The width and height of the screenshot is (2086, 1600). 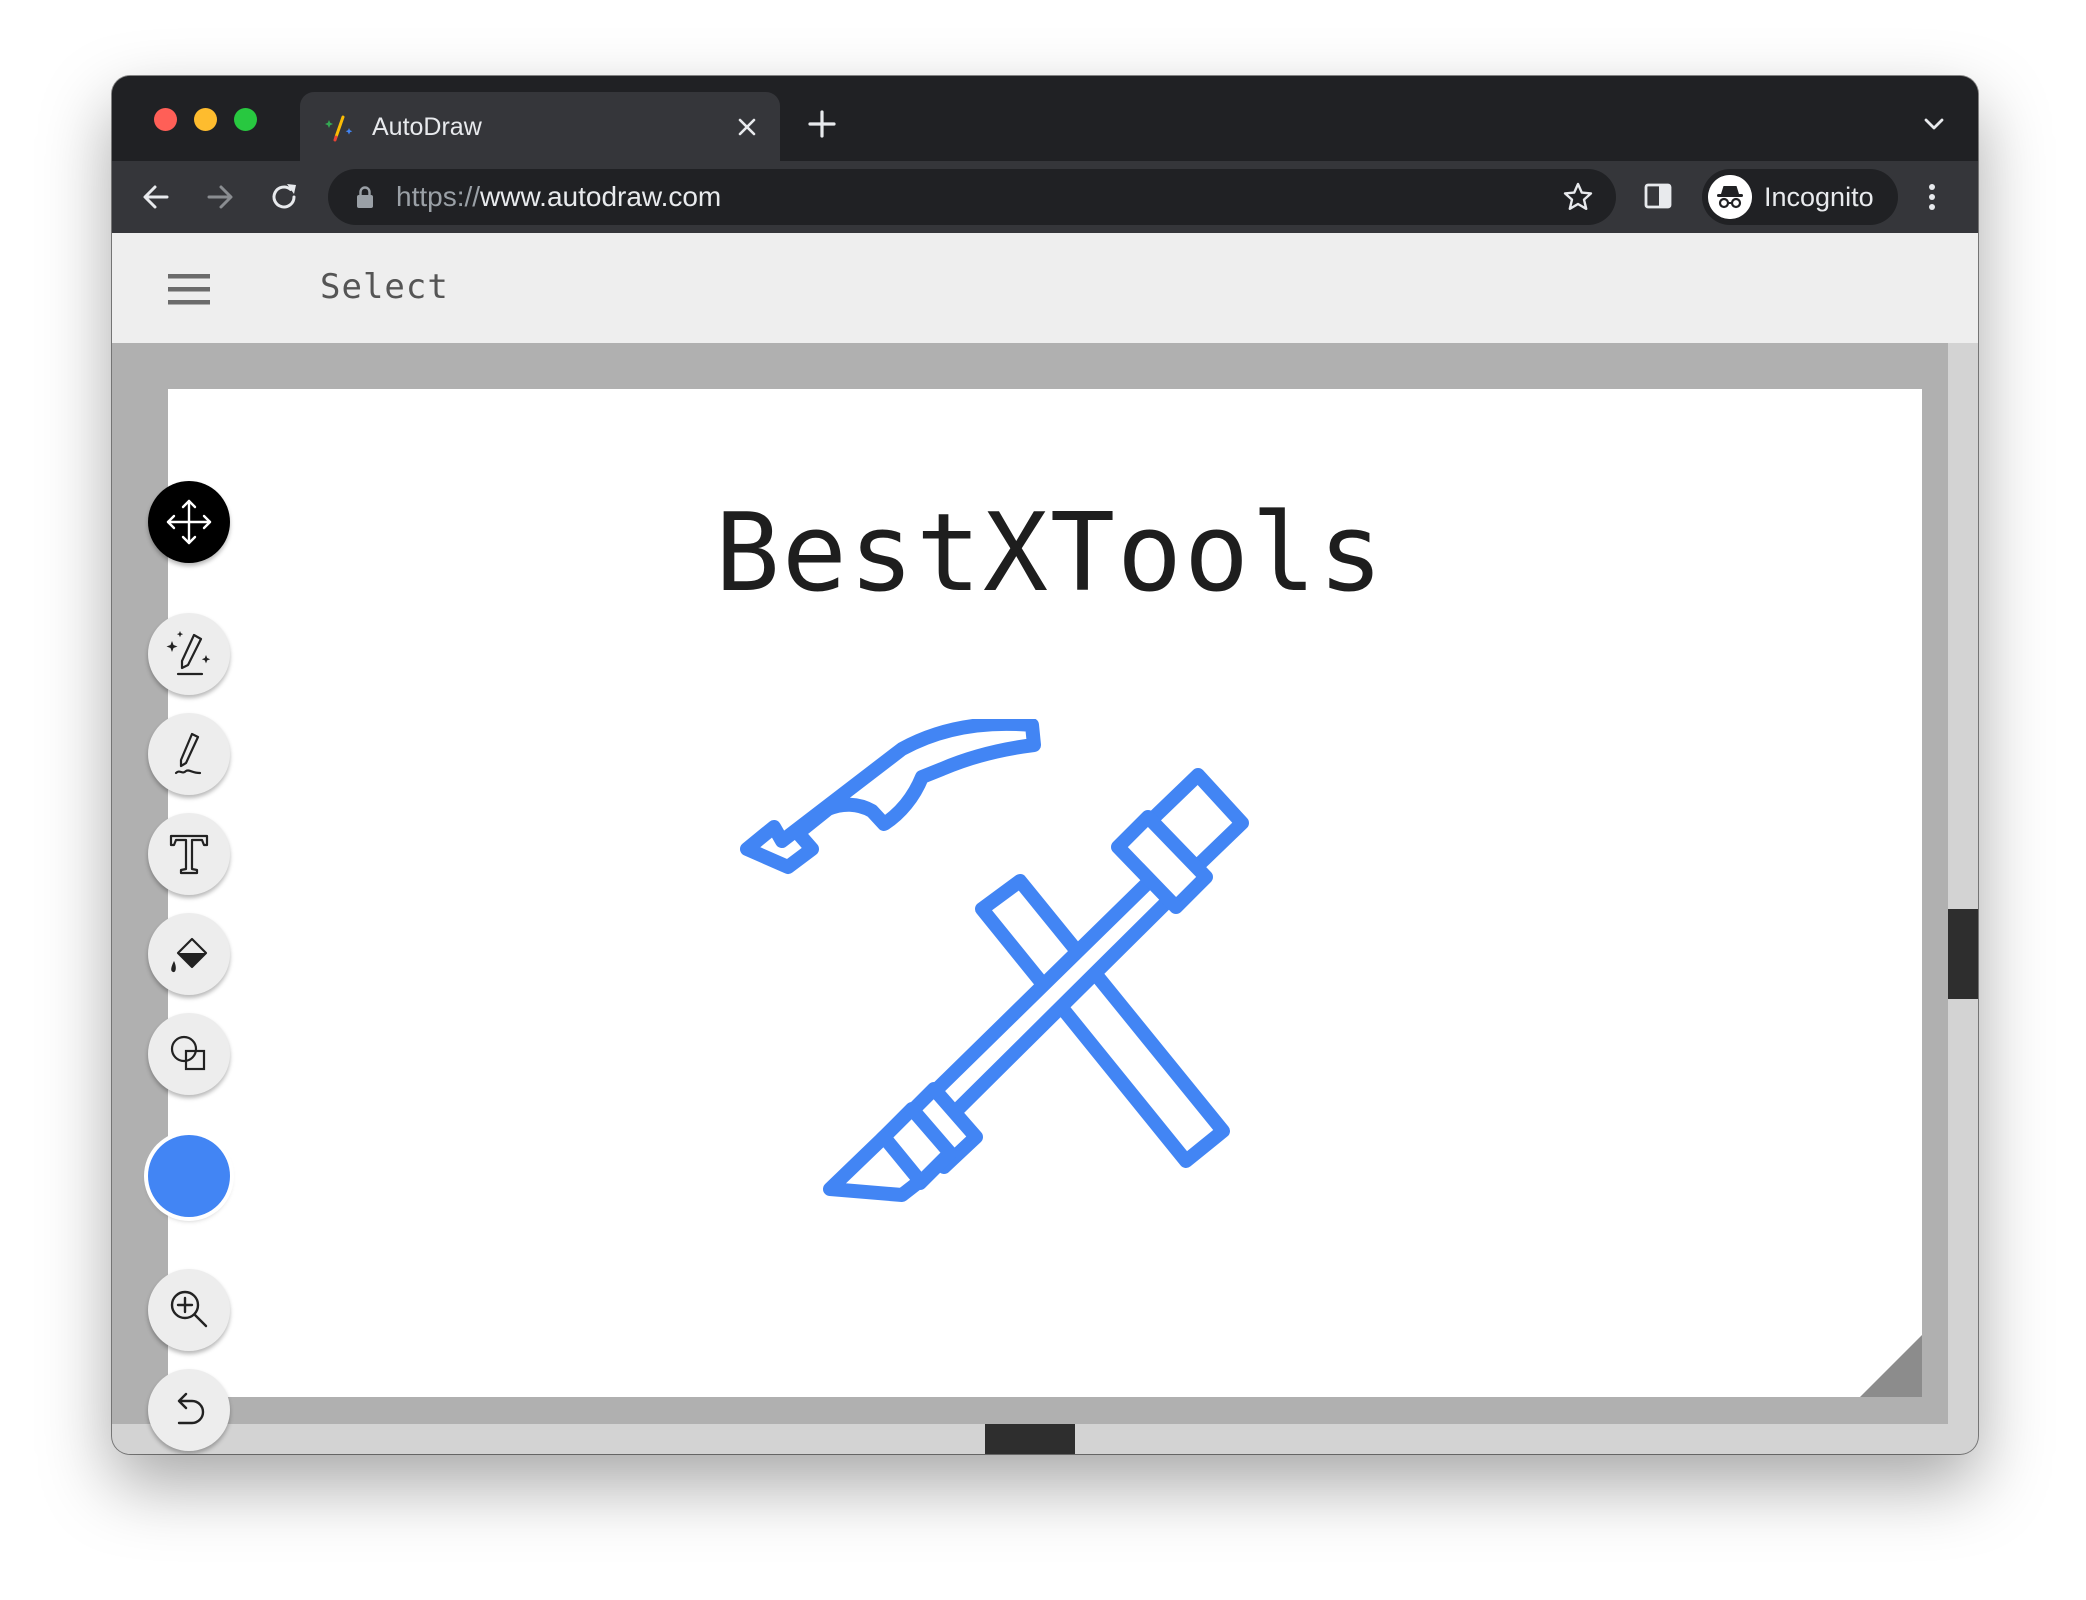 What do you see at coordinates (1045, 288) in the screenshot?
I see `app-header: Select` at bounding box center [1045, 288].